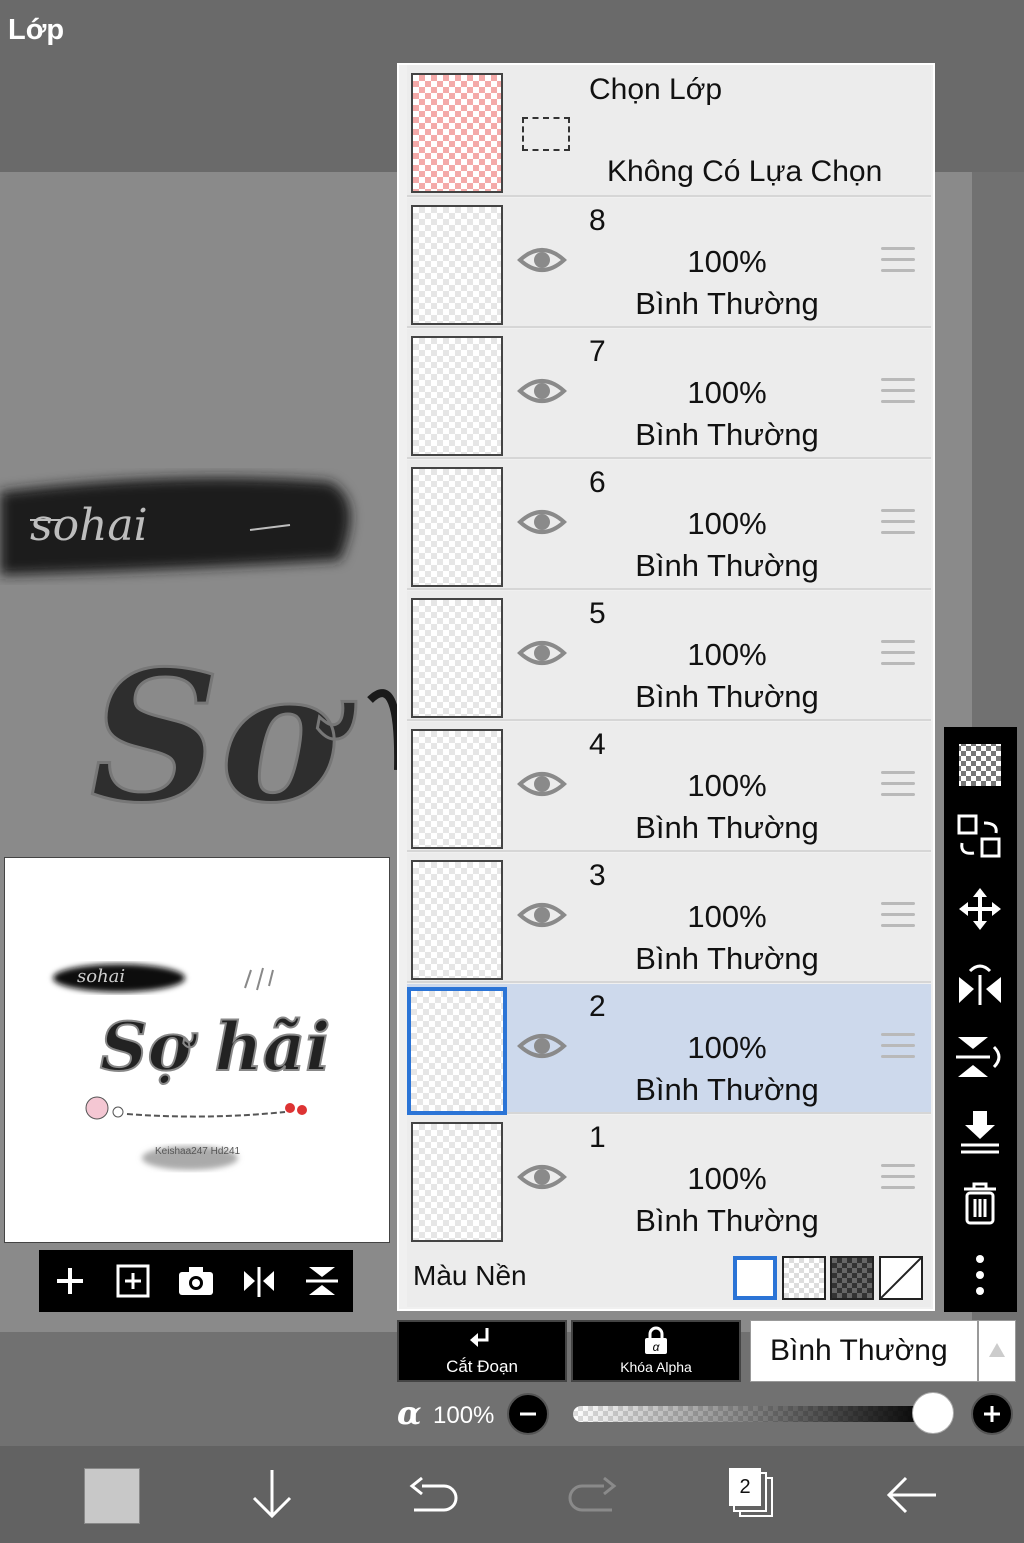 This screenshot has height=1543, width=1024. I want to click on back-arrow-icon, so click(912, 1495).